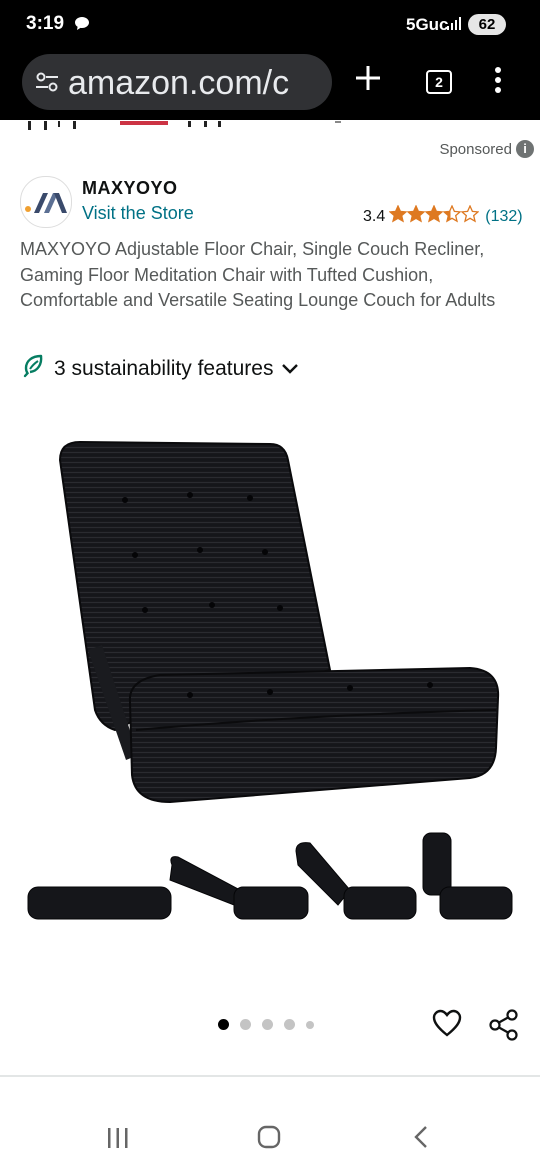 Image resolution: width=540 pixels, height=1170 pixels. I want to click on address-bar: amazon.com/c, so click(177, 82).